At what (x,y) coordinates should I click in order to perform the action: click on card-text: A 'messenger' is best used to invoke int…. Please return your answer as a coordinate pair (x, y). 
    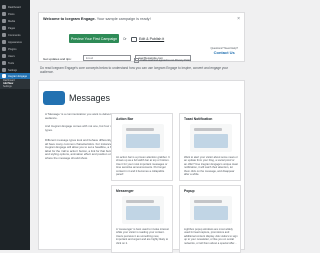
    Looking at the image, I should click on (142, 236).